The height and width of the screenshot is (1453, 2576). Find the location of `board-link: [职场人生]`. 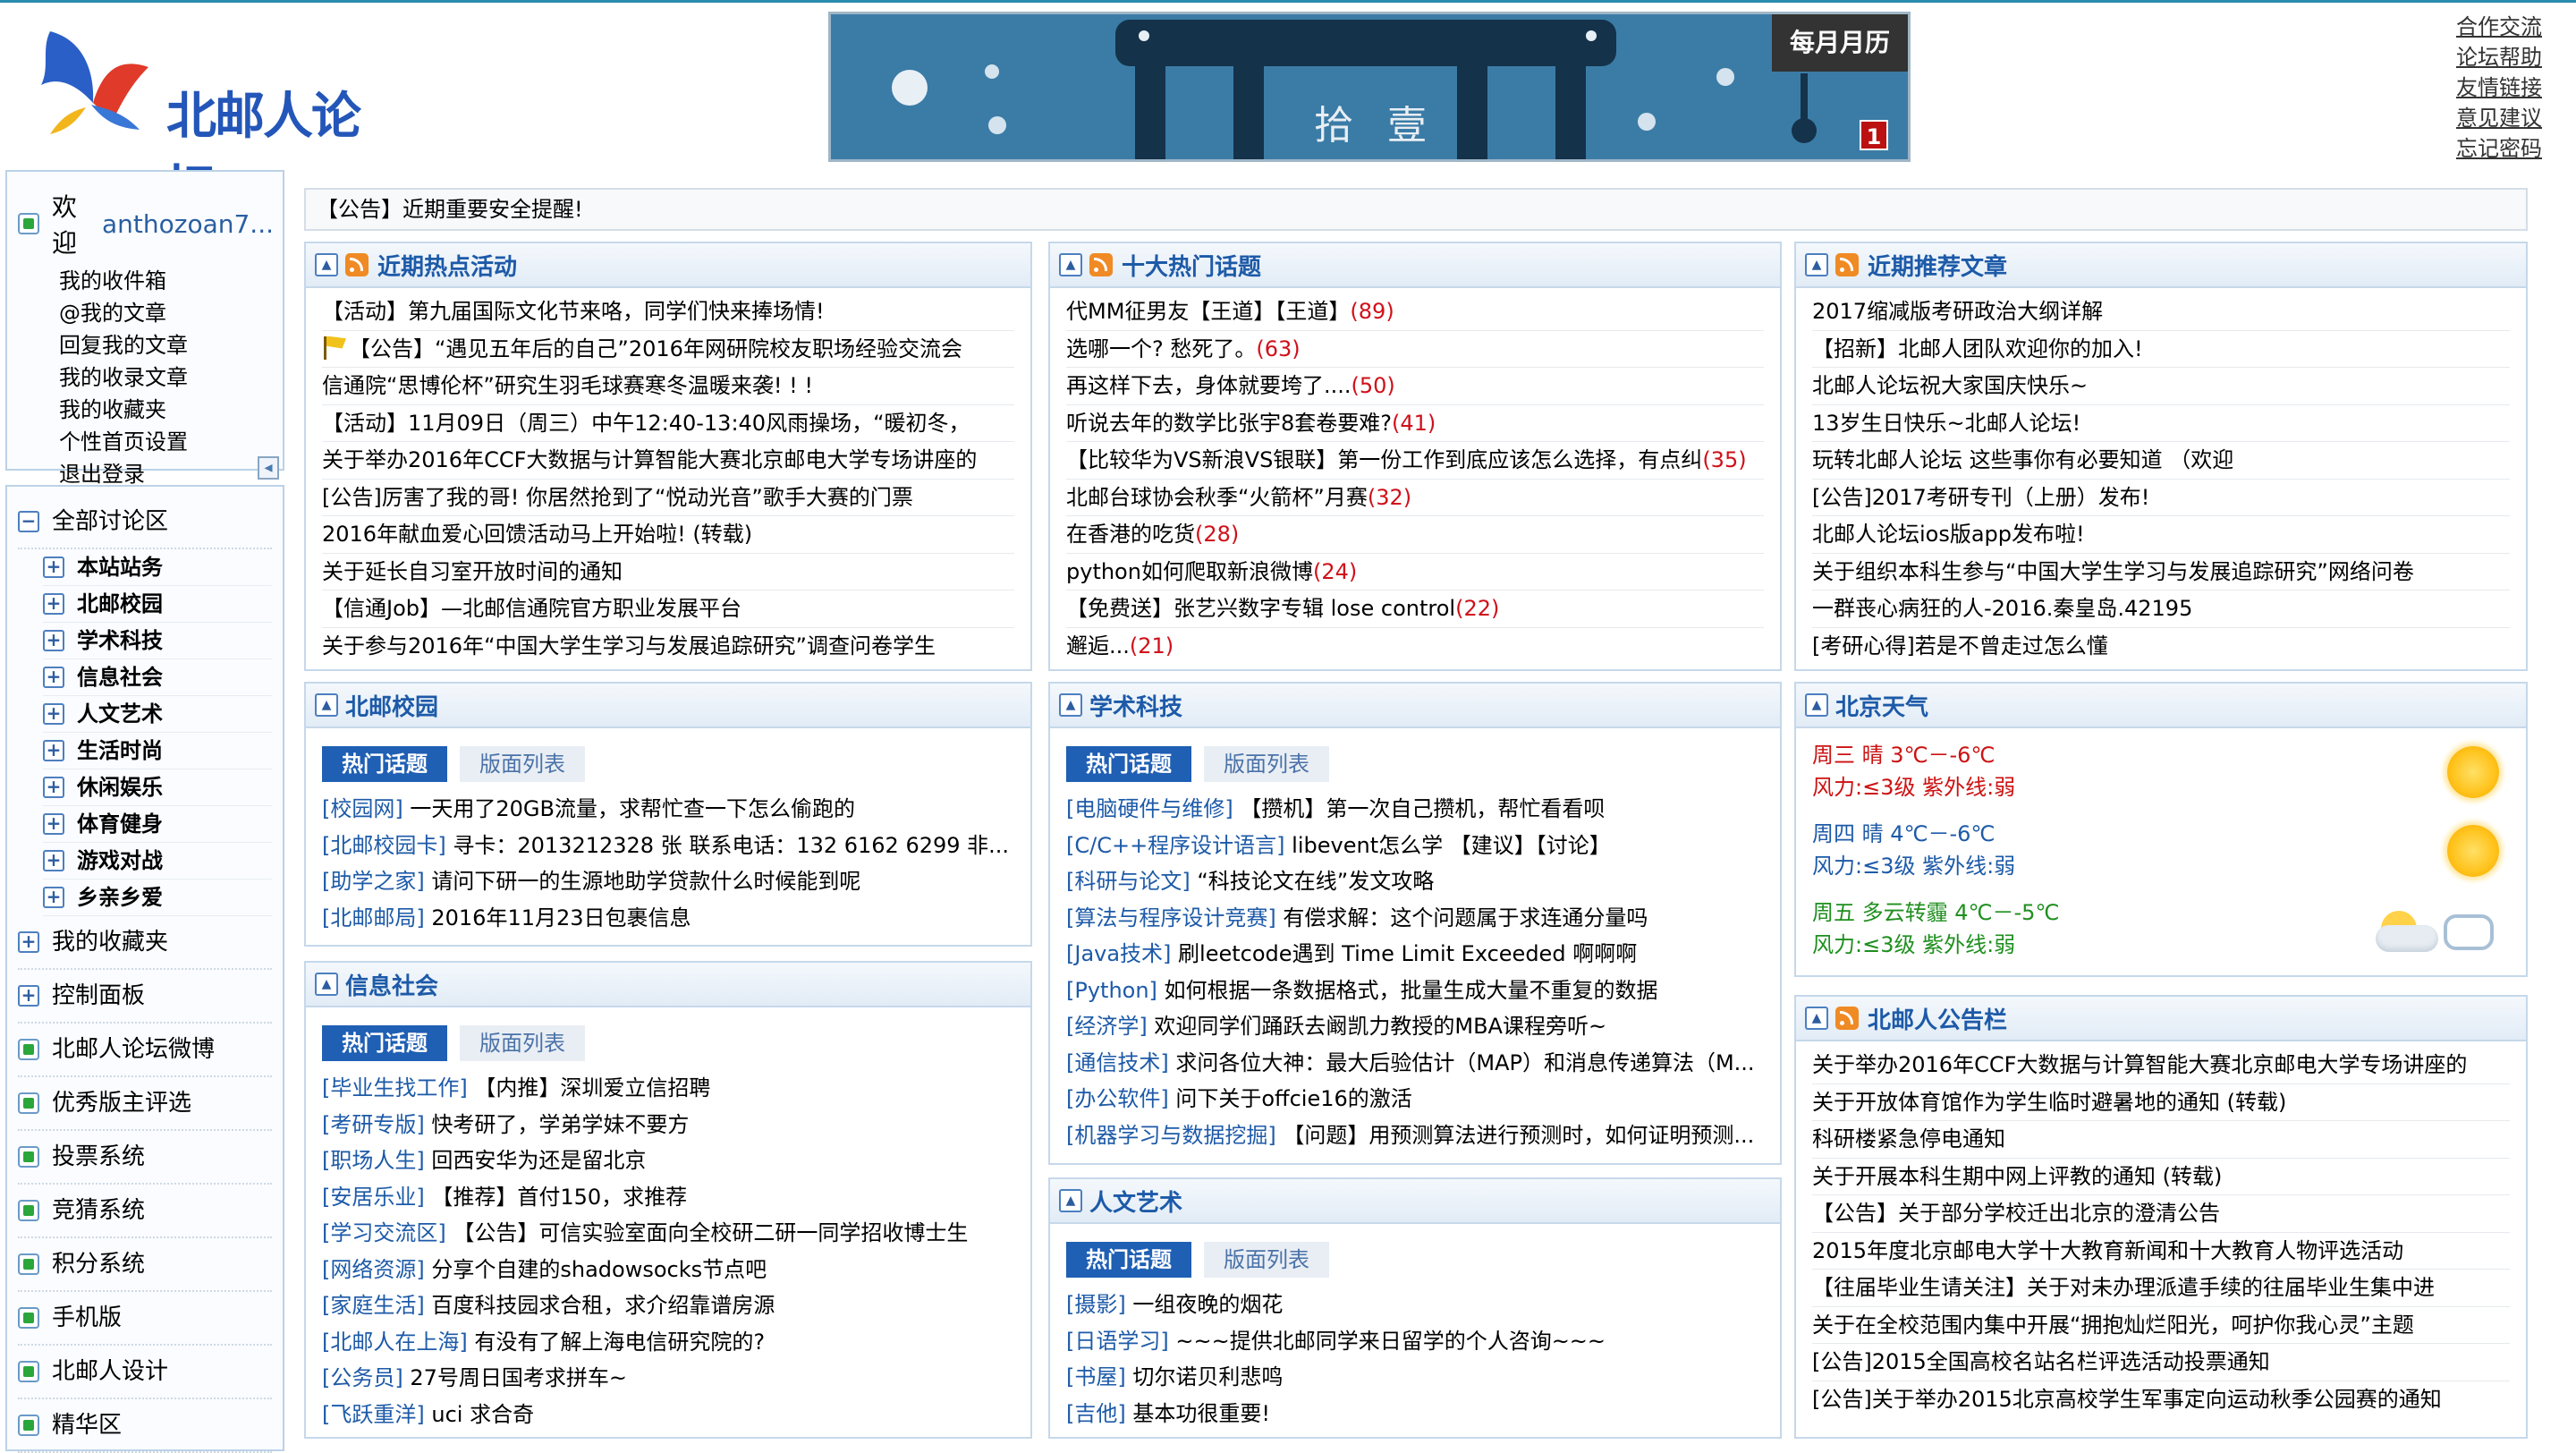

board-link: [职场人生] is located at coordinates (373, 1160).